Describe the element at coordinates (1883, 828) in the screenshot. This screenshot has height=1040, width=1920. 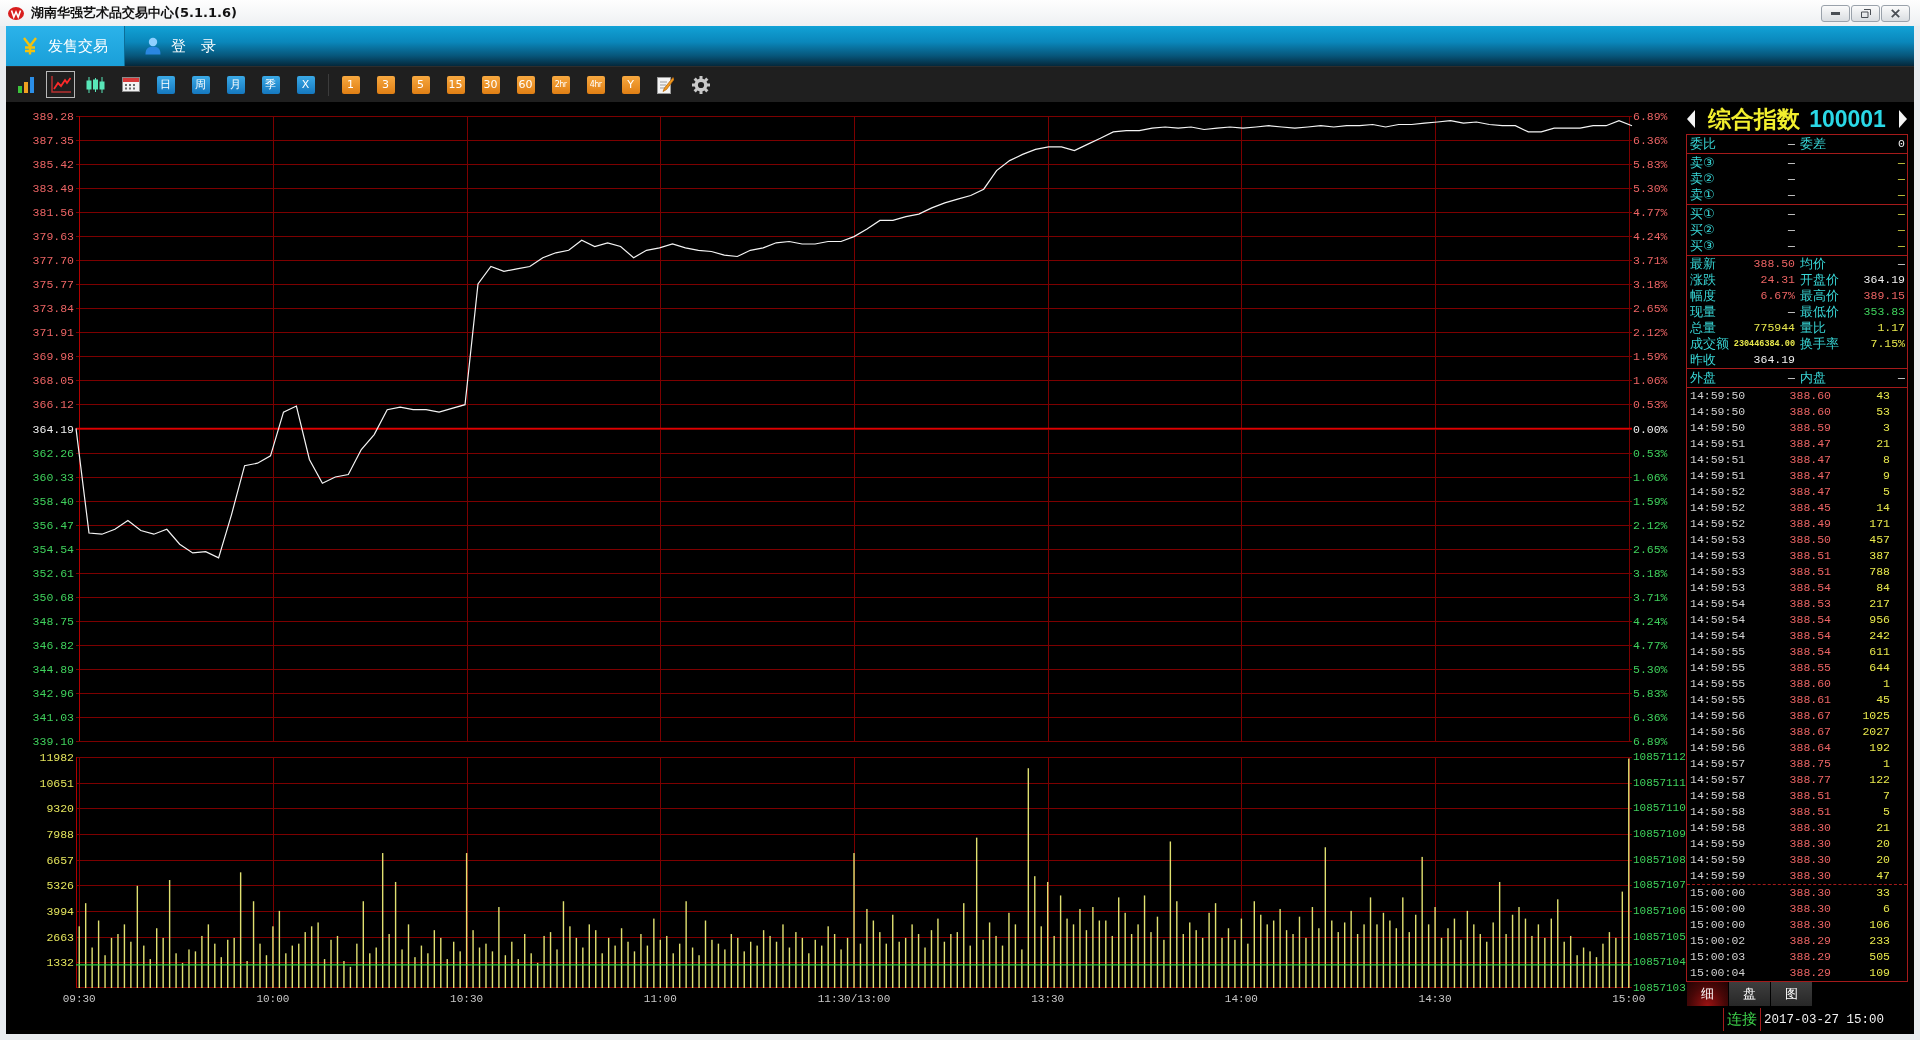
I see `tick-volume: 21` at that location.